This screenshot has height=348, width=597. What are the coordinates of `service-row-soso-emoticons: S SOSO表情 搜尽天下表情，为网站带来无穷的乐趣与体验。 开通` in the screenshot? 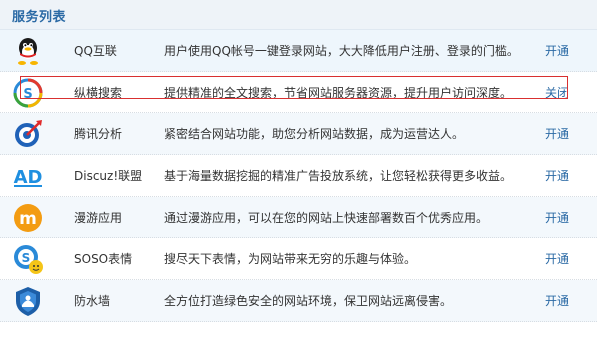 It's located at (298, 259).